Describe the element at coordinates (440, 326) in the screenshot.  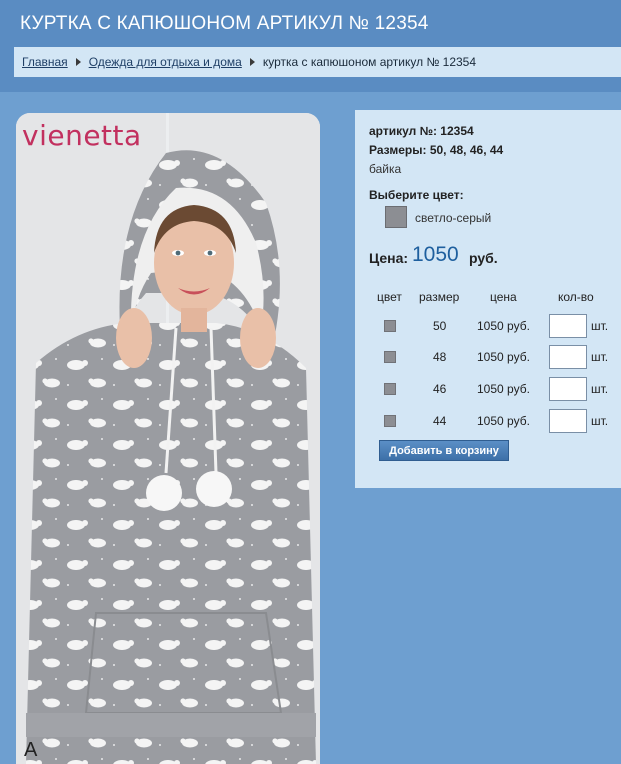
I see `row-size: 50` at that location.